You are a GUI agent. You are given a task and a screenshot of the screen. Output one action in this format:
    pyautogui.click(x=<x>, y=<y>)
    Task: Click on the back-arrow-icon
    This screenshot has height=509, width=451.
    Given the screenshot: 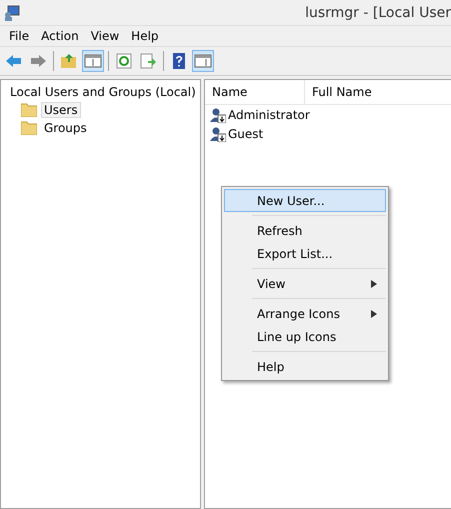 What is the action you would take?
    pyautogui.click(x=14, y=61)
    